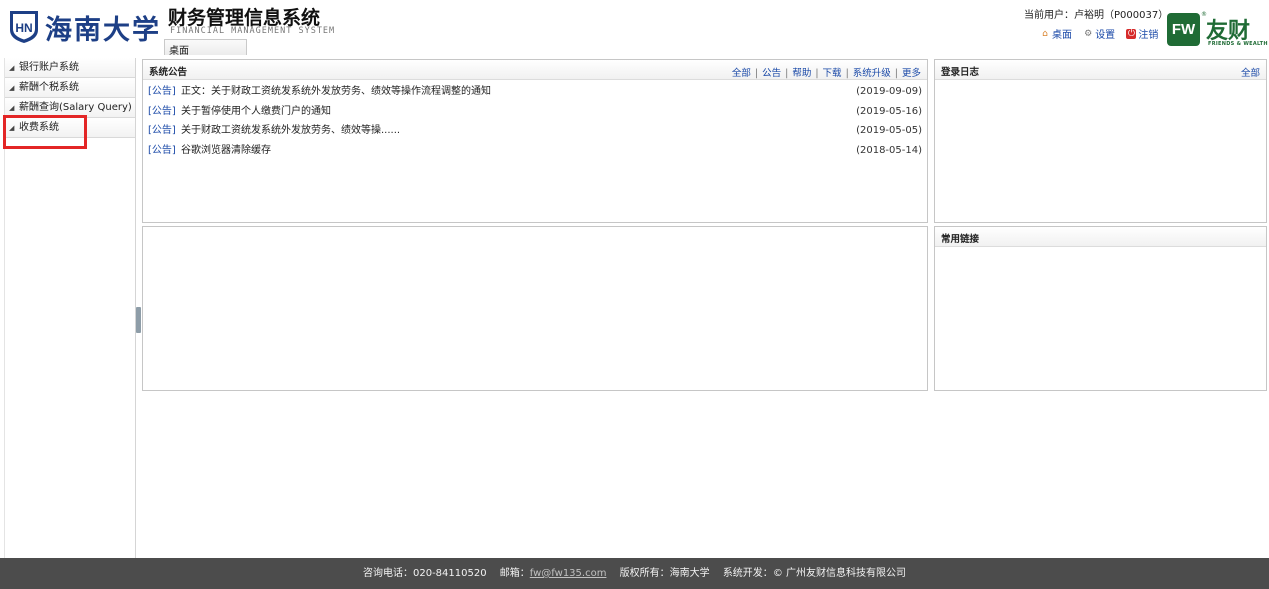  What do you see at coordinates (1100, 237) in the screenshot?
I see `common-links-header: 常用链接` at bounding box center [1100, 237].